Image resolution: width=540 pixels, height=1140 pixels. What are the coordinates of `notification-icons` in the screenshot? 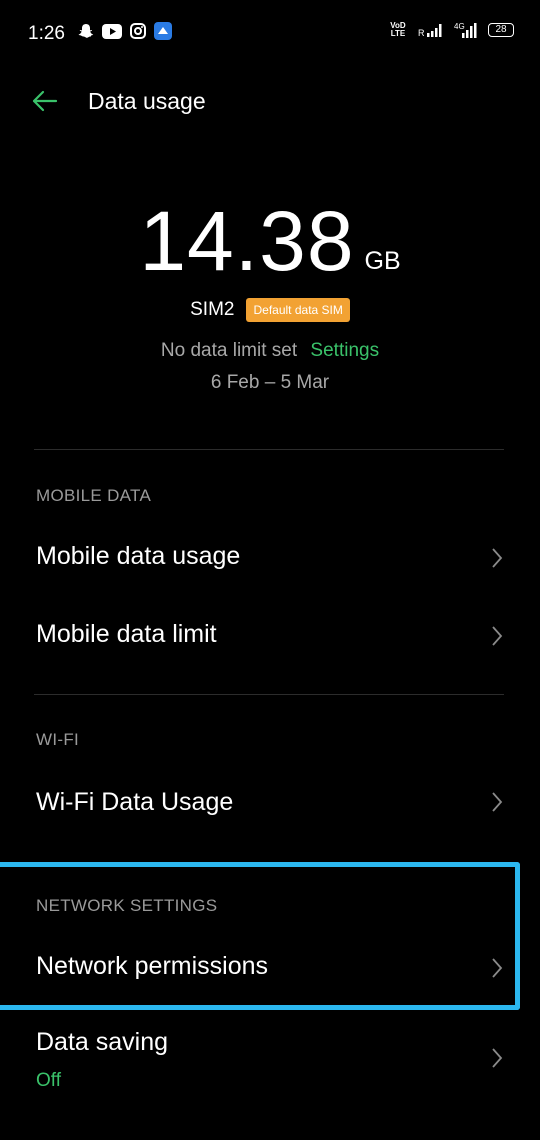 It's located at (125, 31).